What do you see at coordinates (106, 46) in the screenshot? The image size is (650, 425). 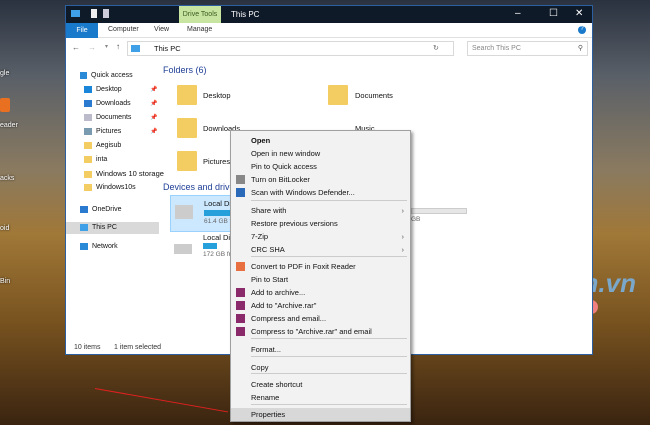 I see `recent-chevron-icon: ▾` at bounding box center [106, 46].